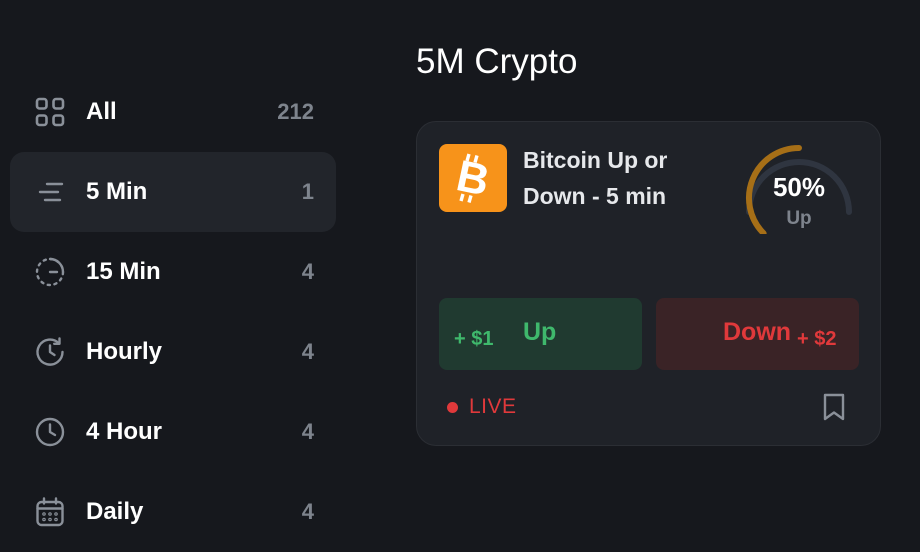 The width and height of the screenshot is (920, 552). What do you see at coordinates (173, 272) in the screenshot?
I see `sidebar-item-15-min: 15 Min 4` at bounding box center [173, 272].